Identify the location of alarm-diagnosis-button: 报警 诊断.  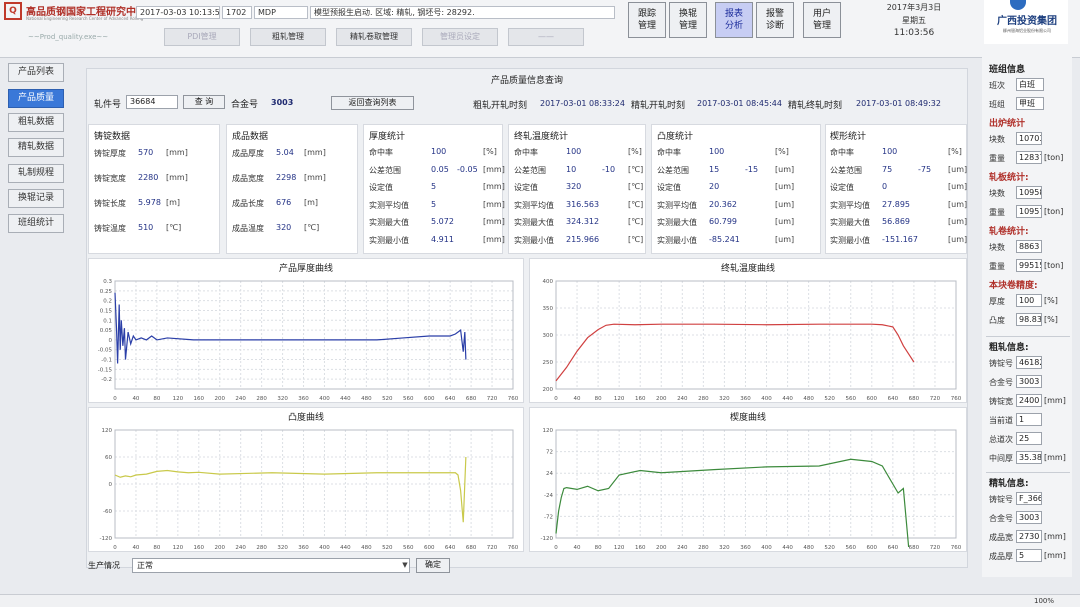
(775, 20).